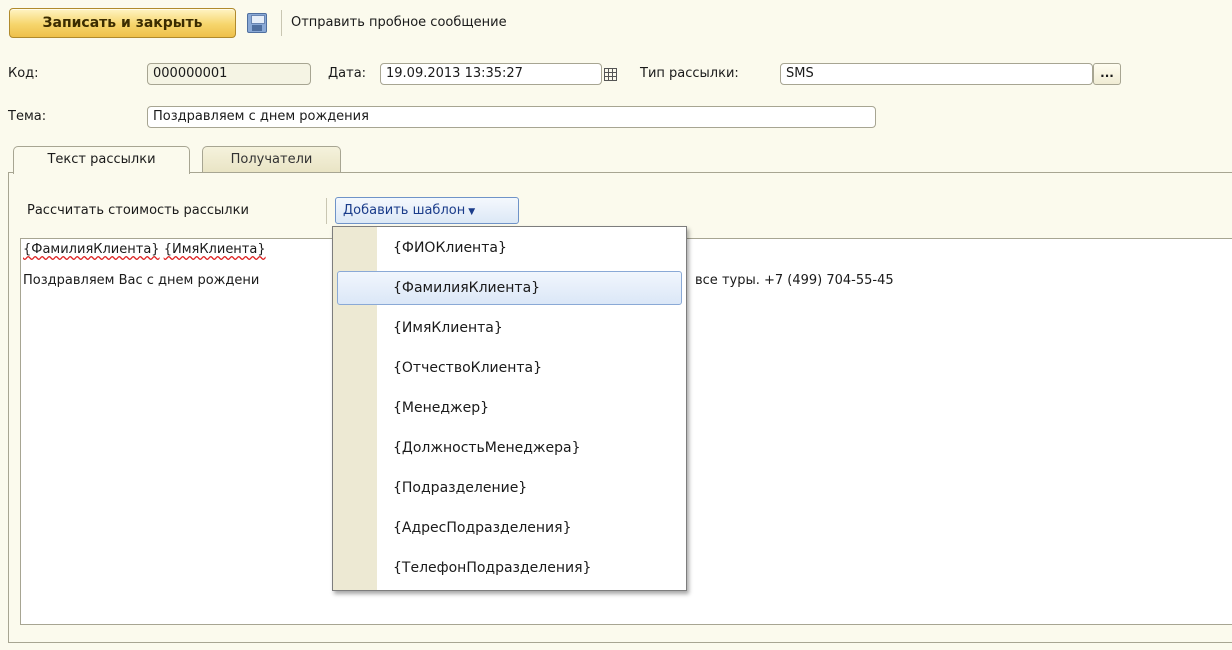  Describe the element at coordinates (492, 568) in the screenshot. I see `menu-item-label: {ТелефонПодразделения}` at that location.